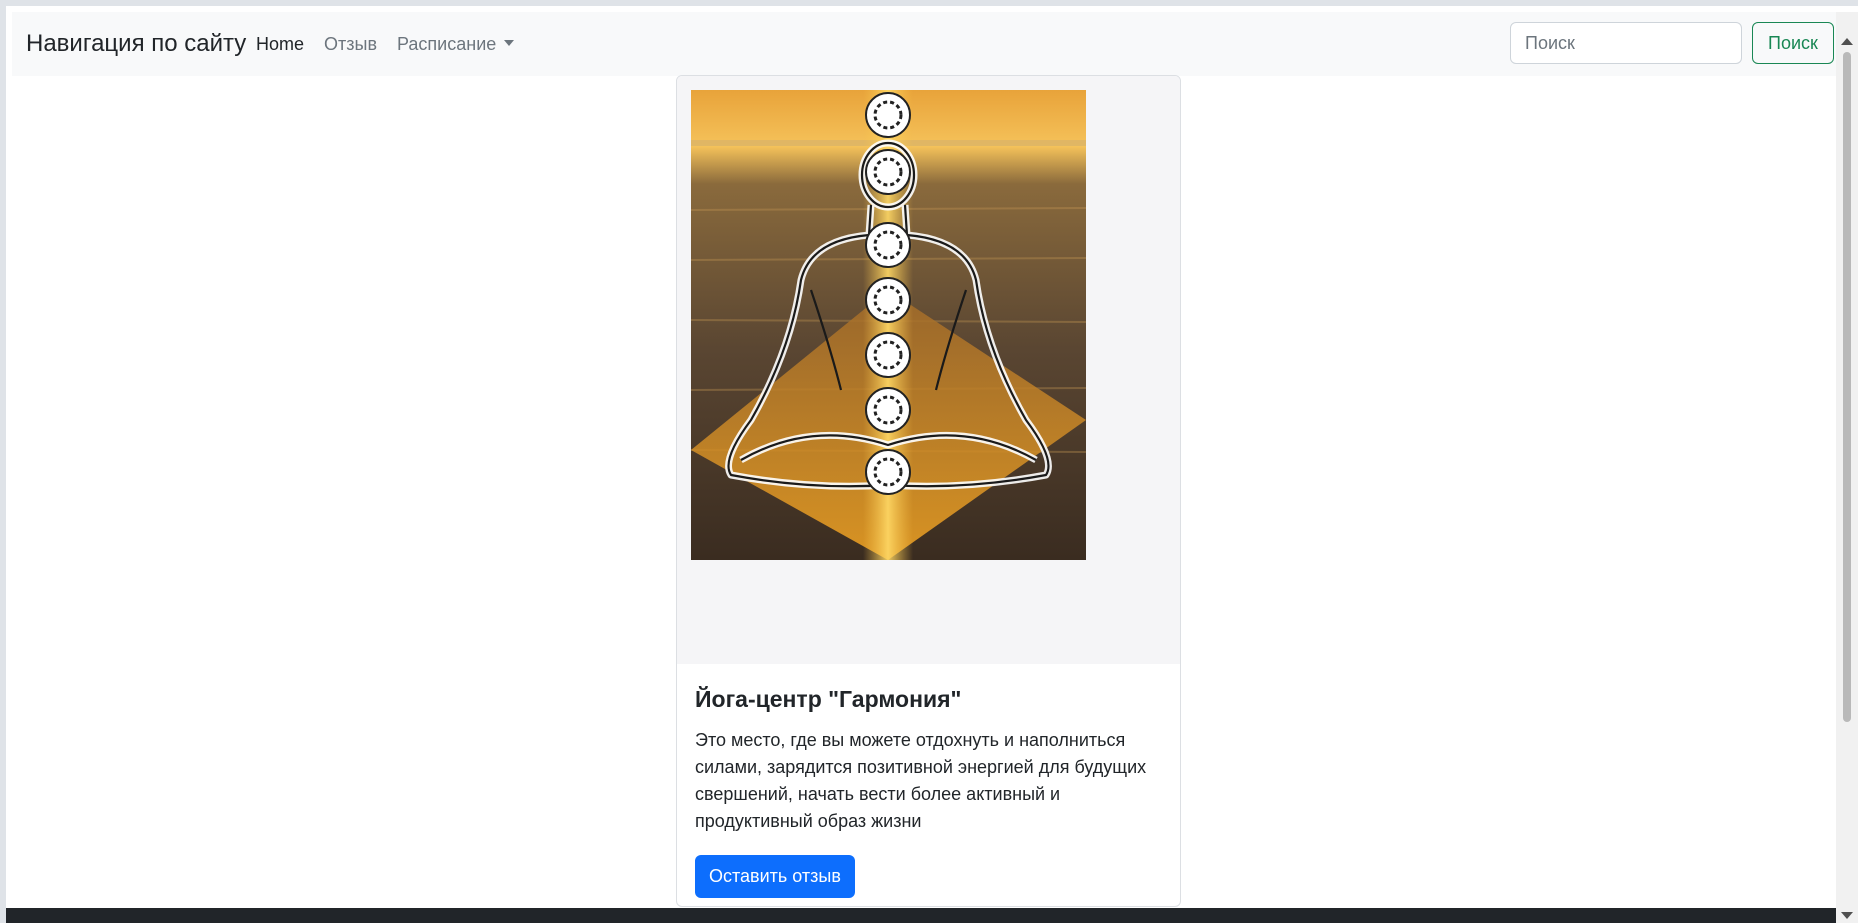 The width and height of the screenshot is (1858, 923). I want to click on navbar-brand: Навигация по сайту, so click(136, 44).